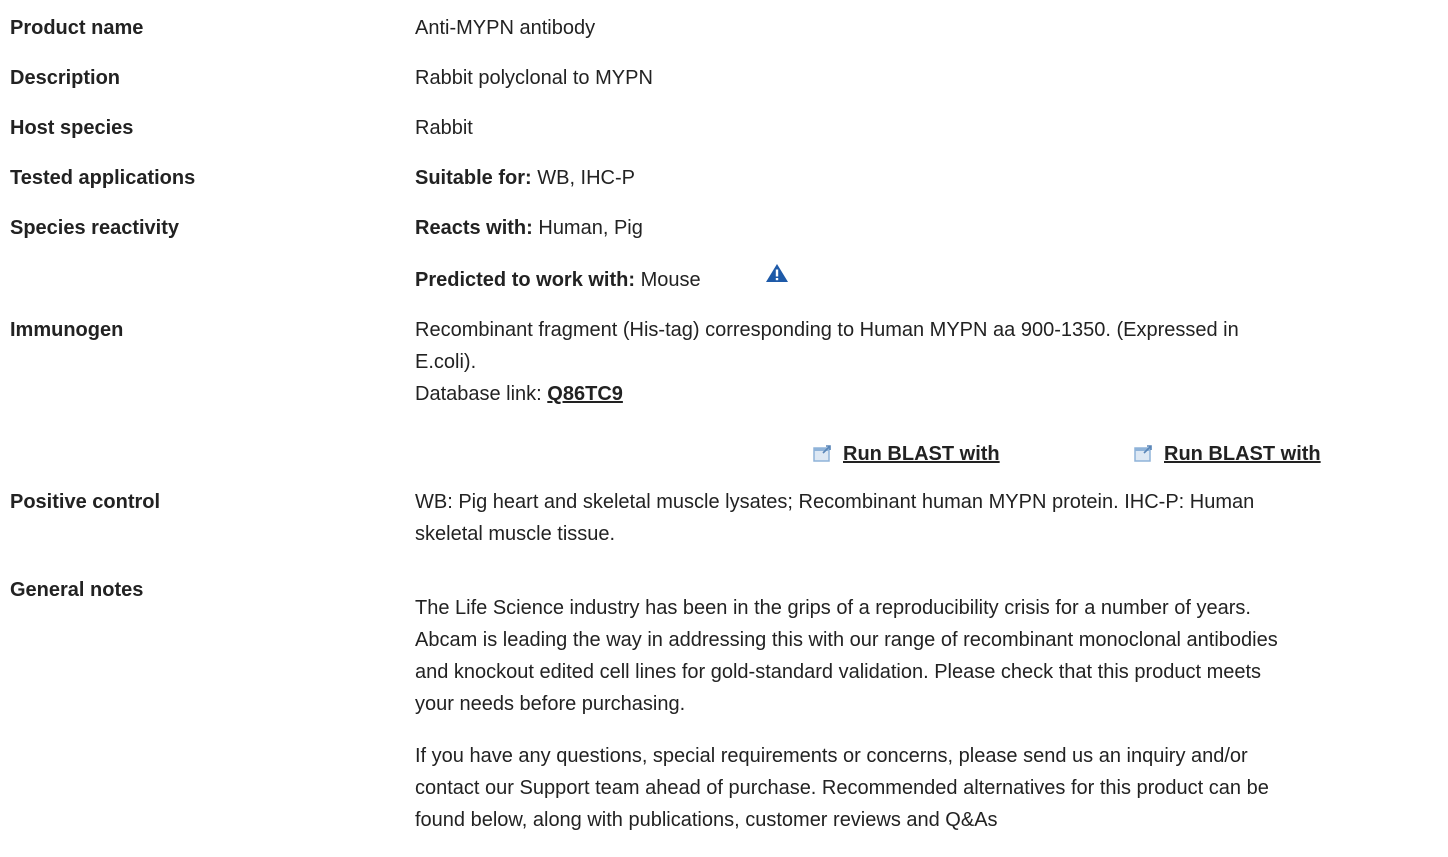 The image size is (1448, 857). What do you see at coordinates (65, 78) in the screenshot?
I see `label-description: Description` at bounding box center [65, 78].